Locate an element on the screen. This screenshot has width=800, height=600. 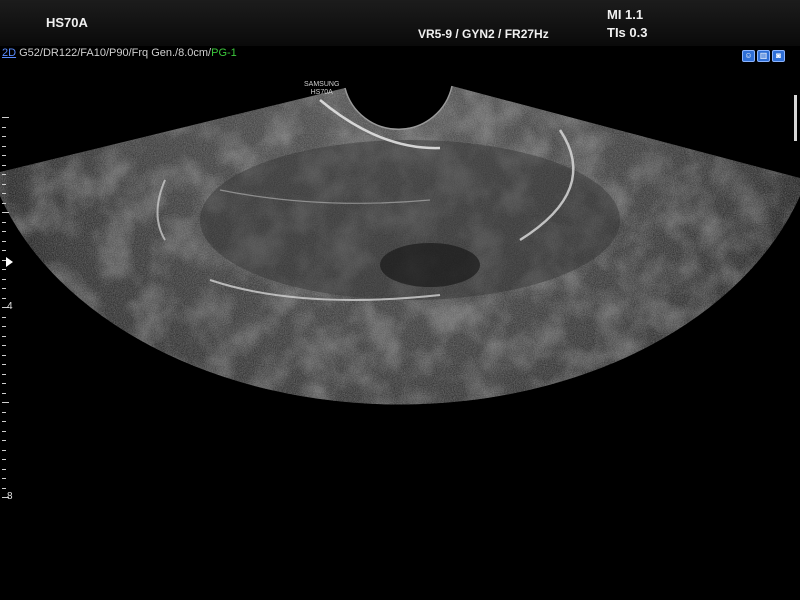
probe-info: VR5-9 / GYN2 / FR27Hz is located at coordinates (483, 34).